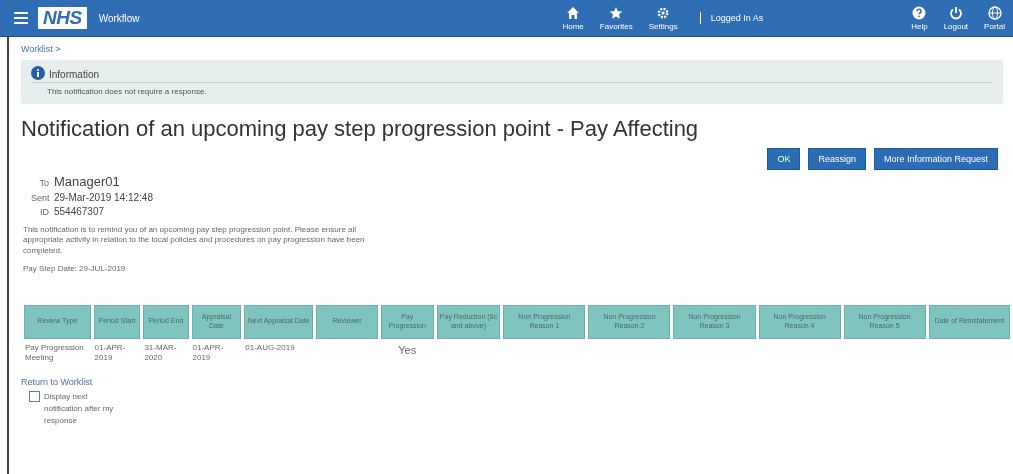 The width and height of the screenshot is (1013, 474). What do you see at coordinates (270, 347) in the screenshot?
I see `table-cell: 01-AUG-2019` at bounding box center [270, 347].